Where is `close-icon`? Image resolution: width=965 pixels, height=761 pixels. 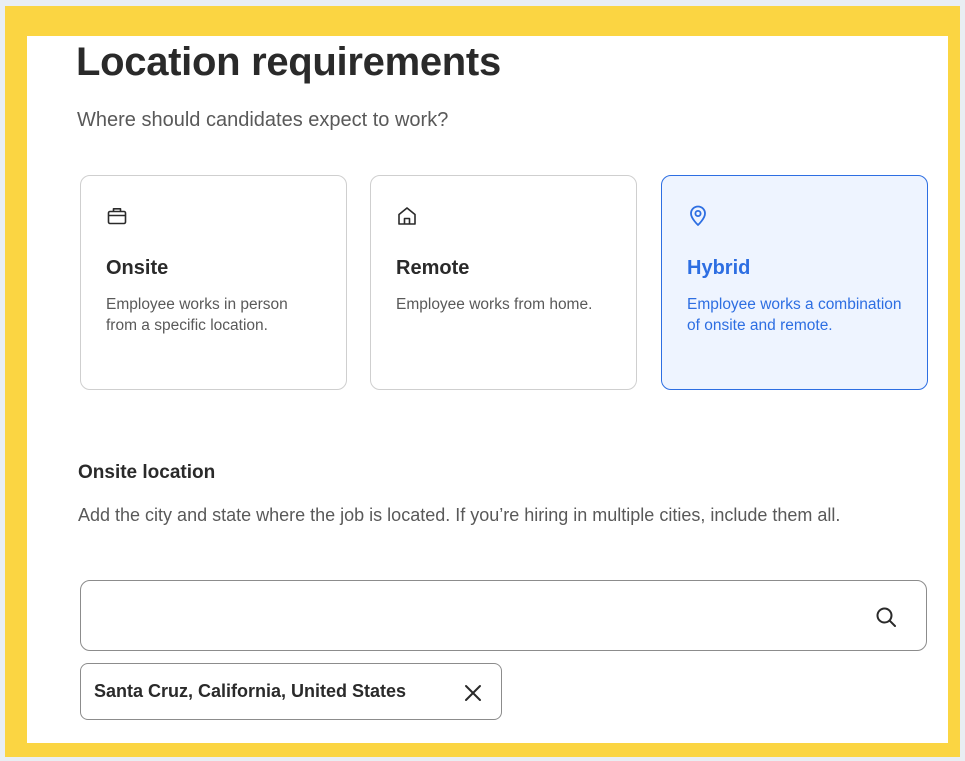
close-icon is located at coordinates (473, 693).